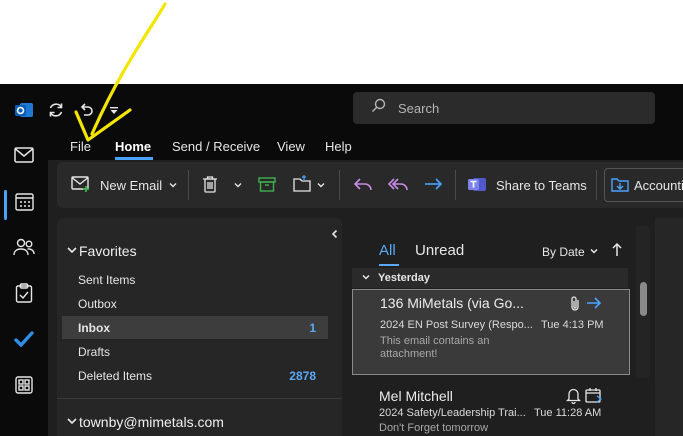 The image size is (683, 436). What do you see at coordinates (195, 327) in the screenshot?
I see `folder-inbox: Inbox 1` at bounding box center [195, 327].